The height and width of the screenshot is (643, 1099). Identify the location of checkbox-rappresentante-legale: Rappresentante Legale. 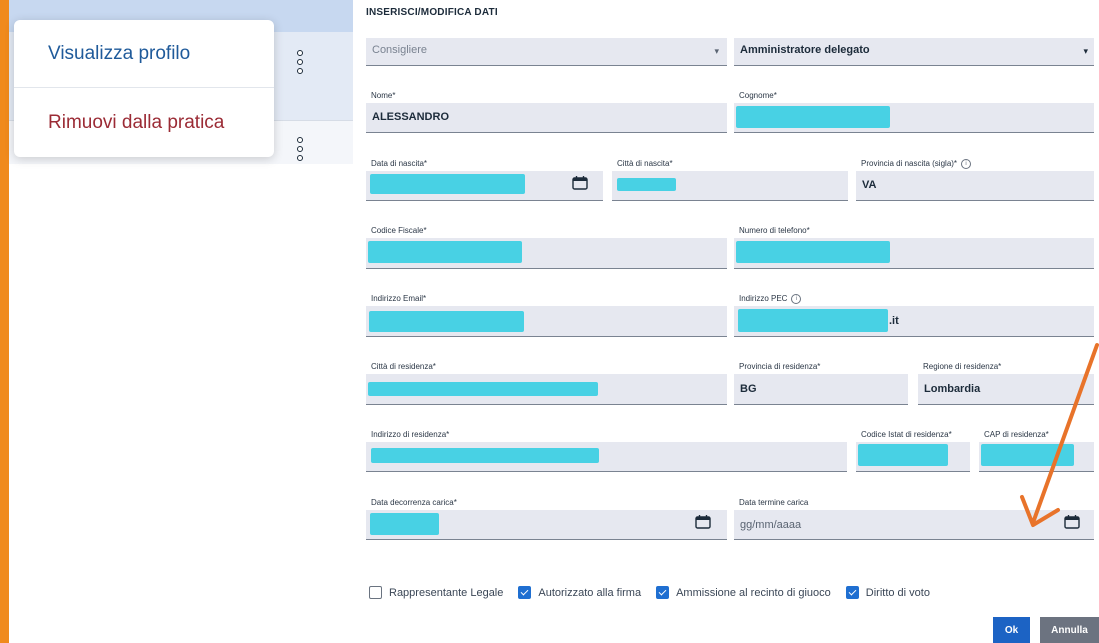
(436, 592).